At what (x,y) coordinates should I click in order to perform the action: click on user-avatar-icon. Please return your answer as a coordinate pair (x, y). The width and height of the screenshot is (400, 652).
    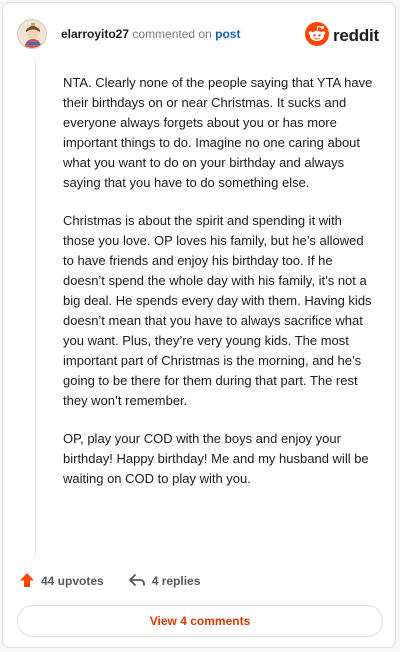
    Looking at the image, I should click on (32, 34).